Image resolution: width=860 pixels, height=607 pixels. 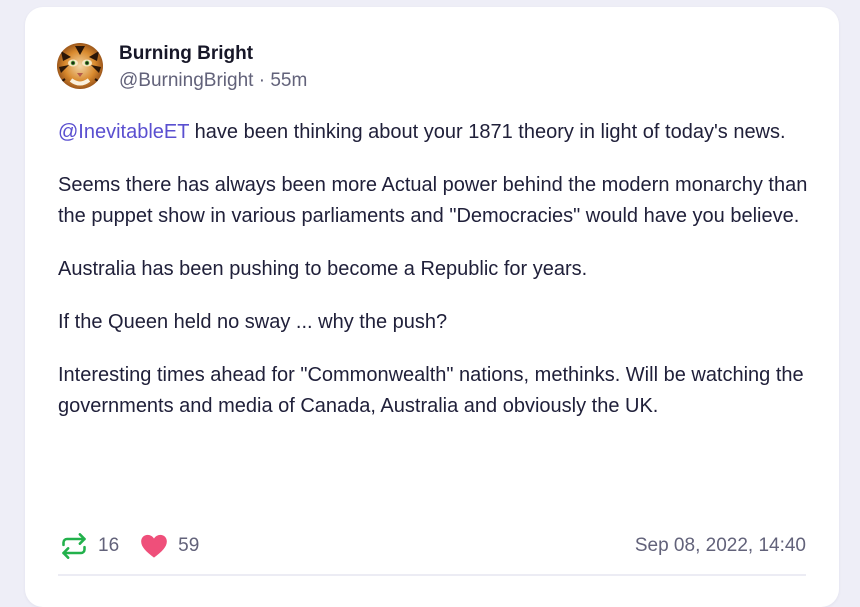 What do you see at coordinates (74, 546) in the screenshot?
I see `repost-icon` at bounding box center [74, 546].